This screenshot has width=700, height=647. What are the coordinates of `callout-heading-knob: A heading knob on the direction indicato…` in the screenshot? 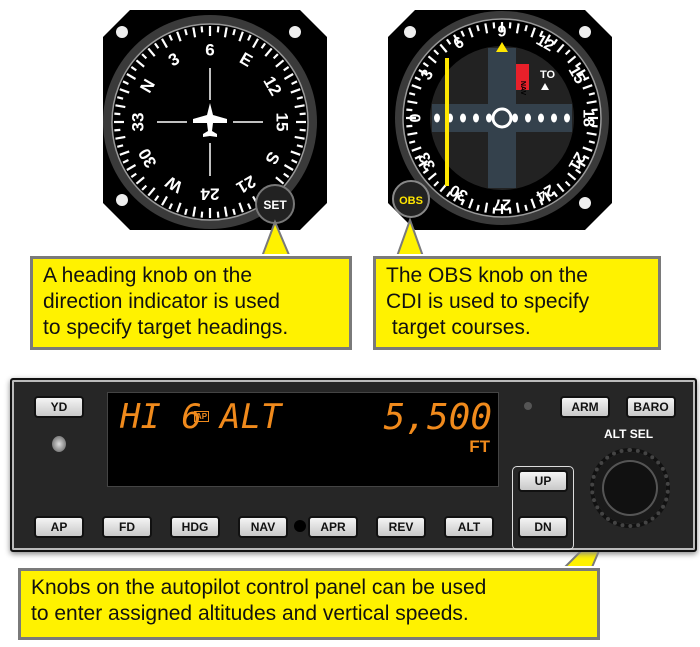 It's located at (191, 303).